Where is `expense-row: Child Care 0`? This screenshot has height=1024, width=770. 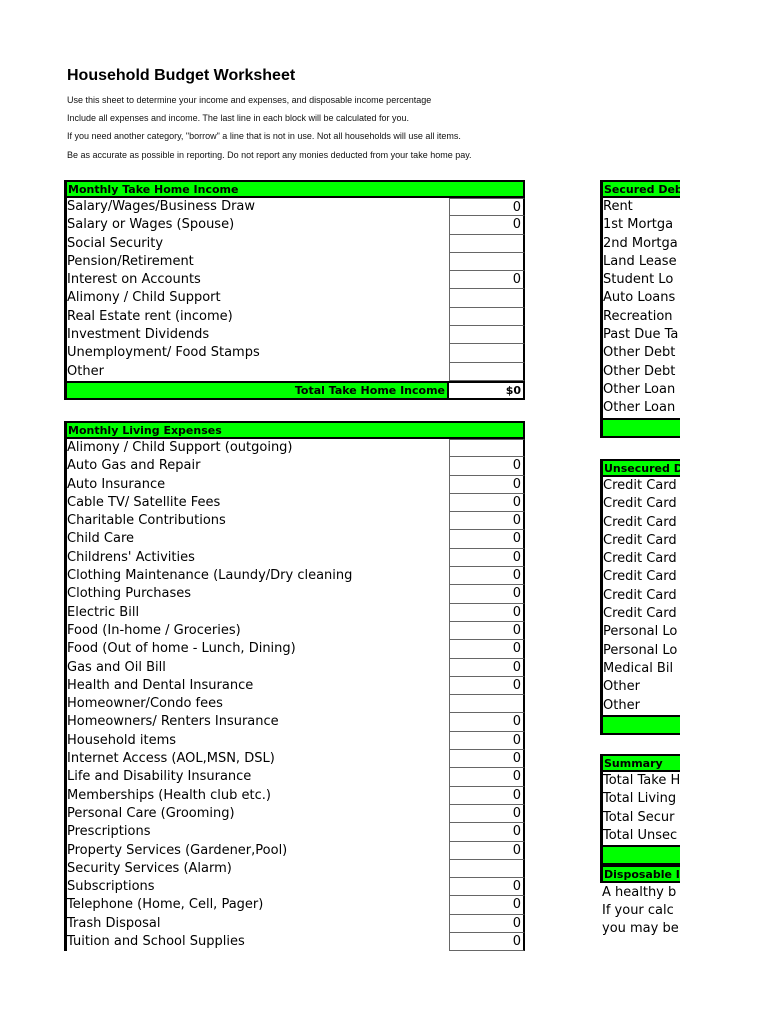
expense-row: Child Care 0 is located at coordinates (296, 539).